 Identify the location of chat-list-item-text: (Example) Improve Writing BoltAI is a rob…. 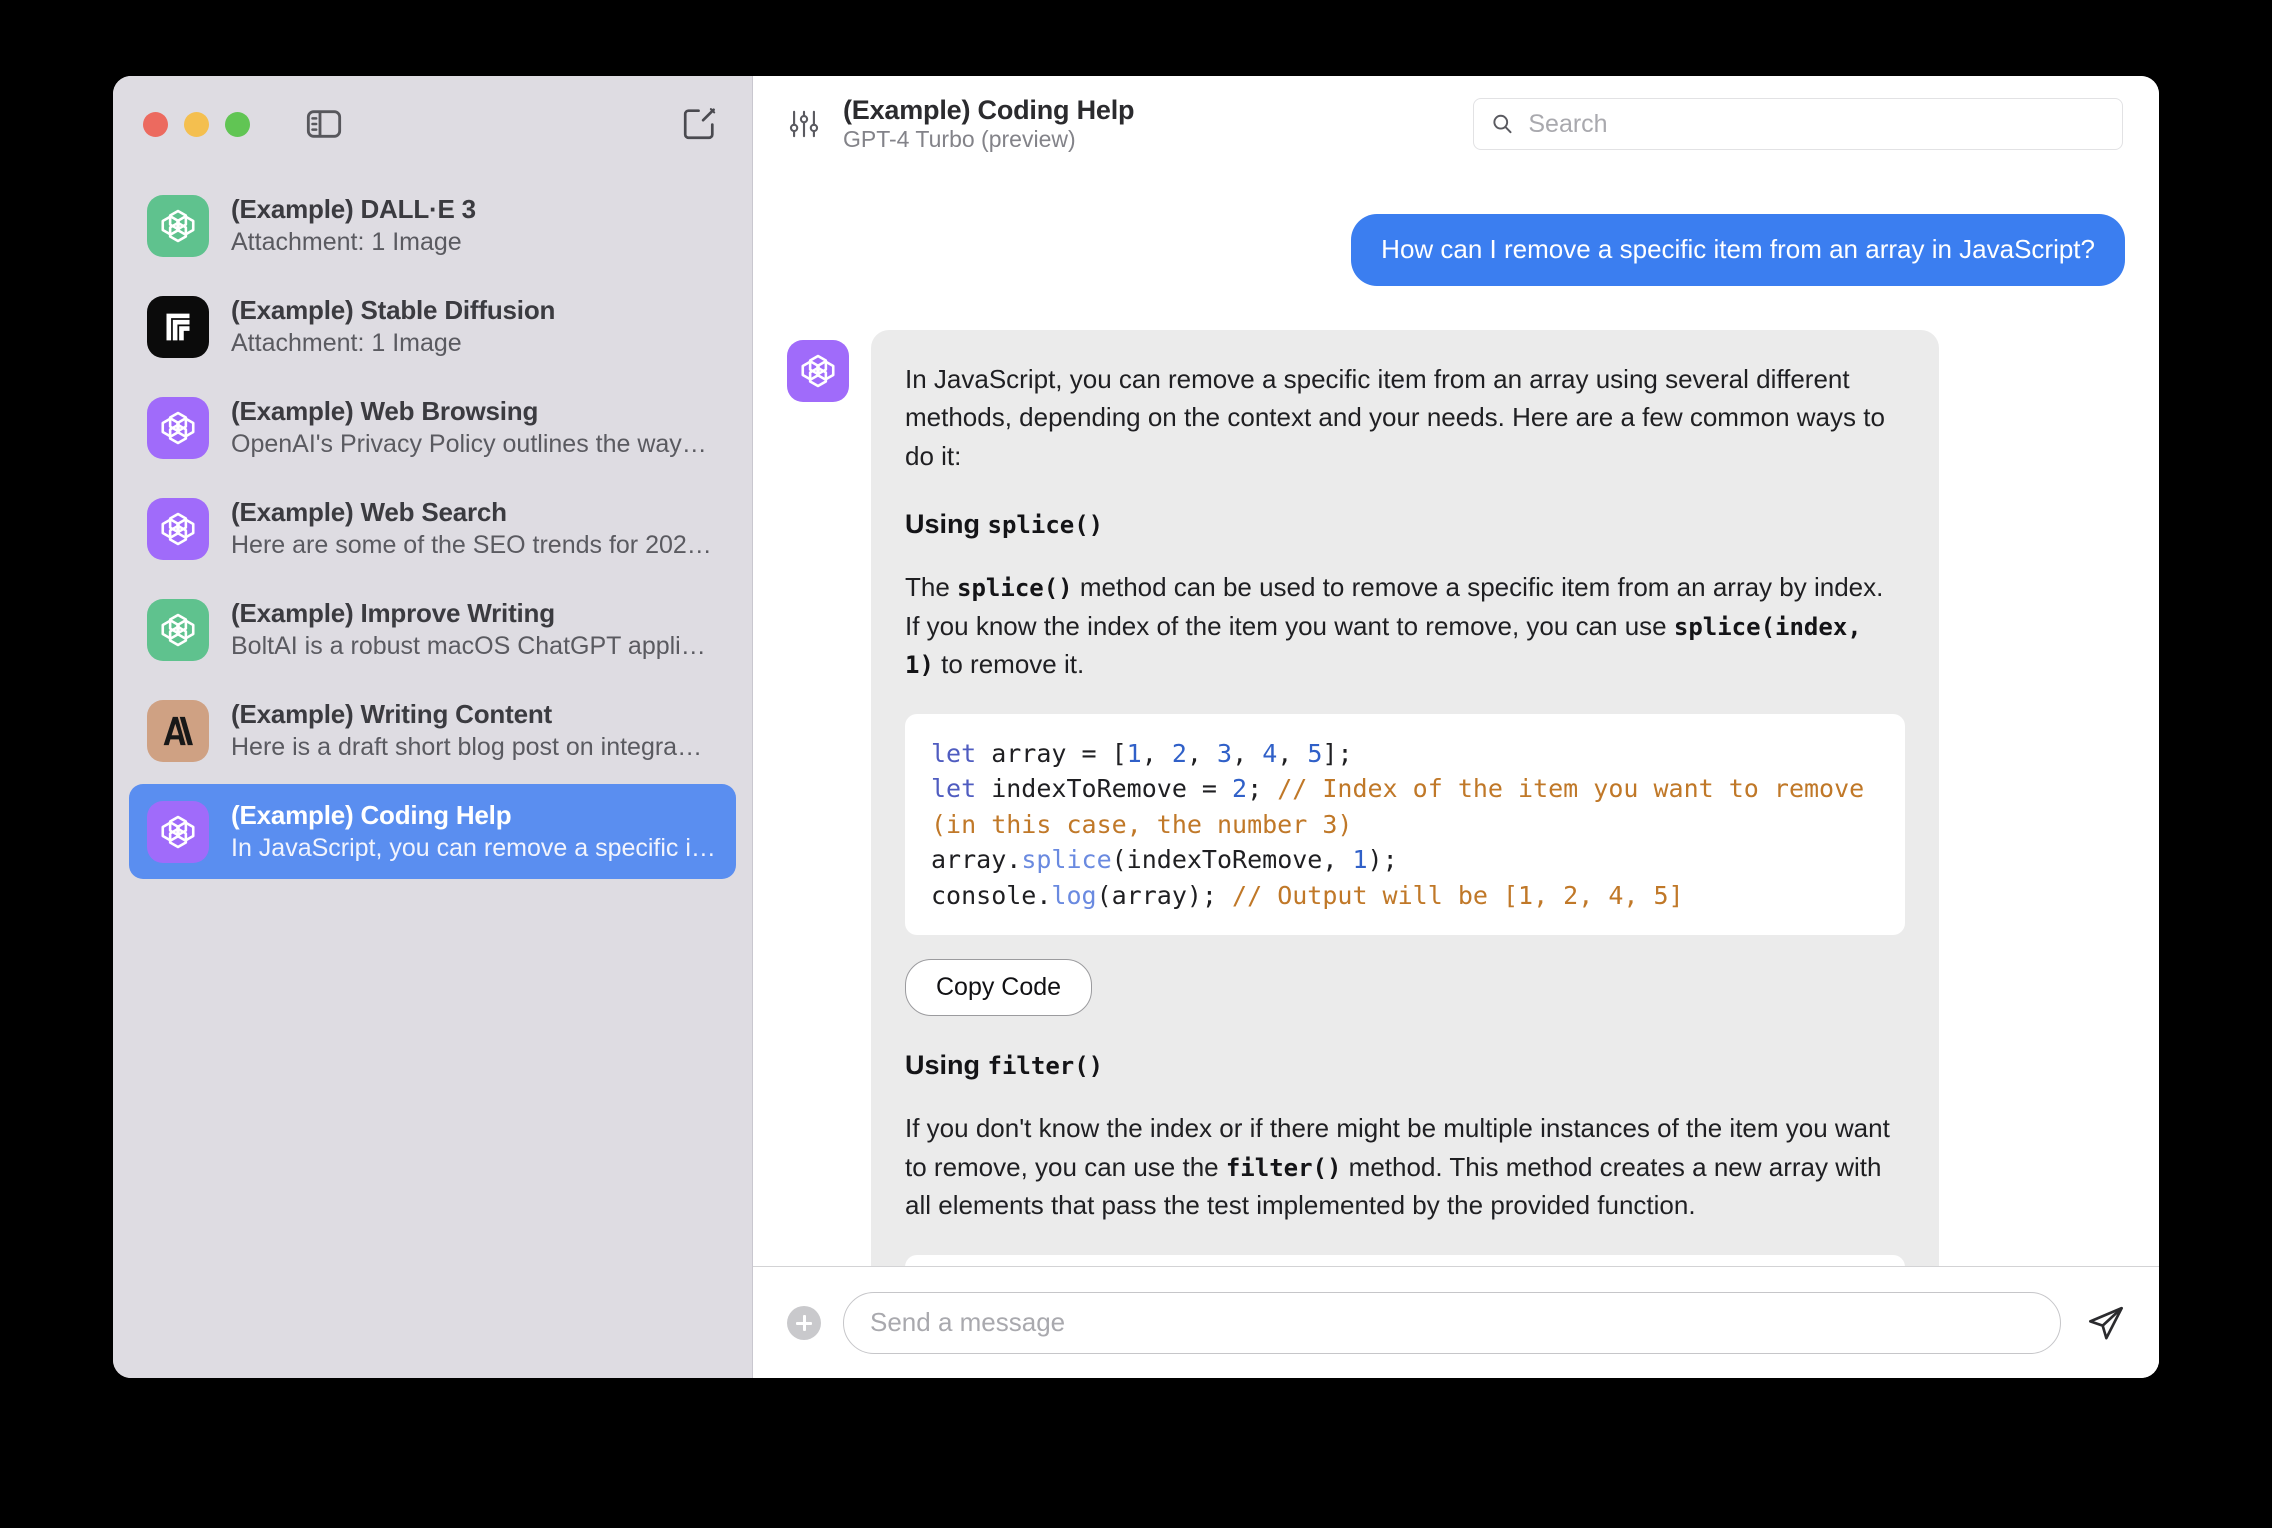
(474, 629).